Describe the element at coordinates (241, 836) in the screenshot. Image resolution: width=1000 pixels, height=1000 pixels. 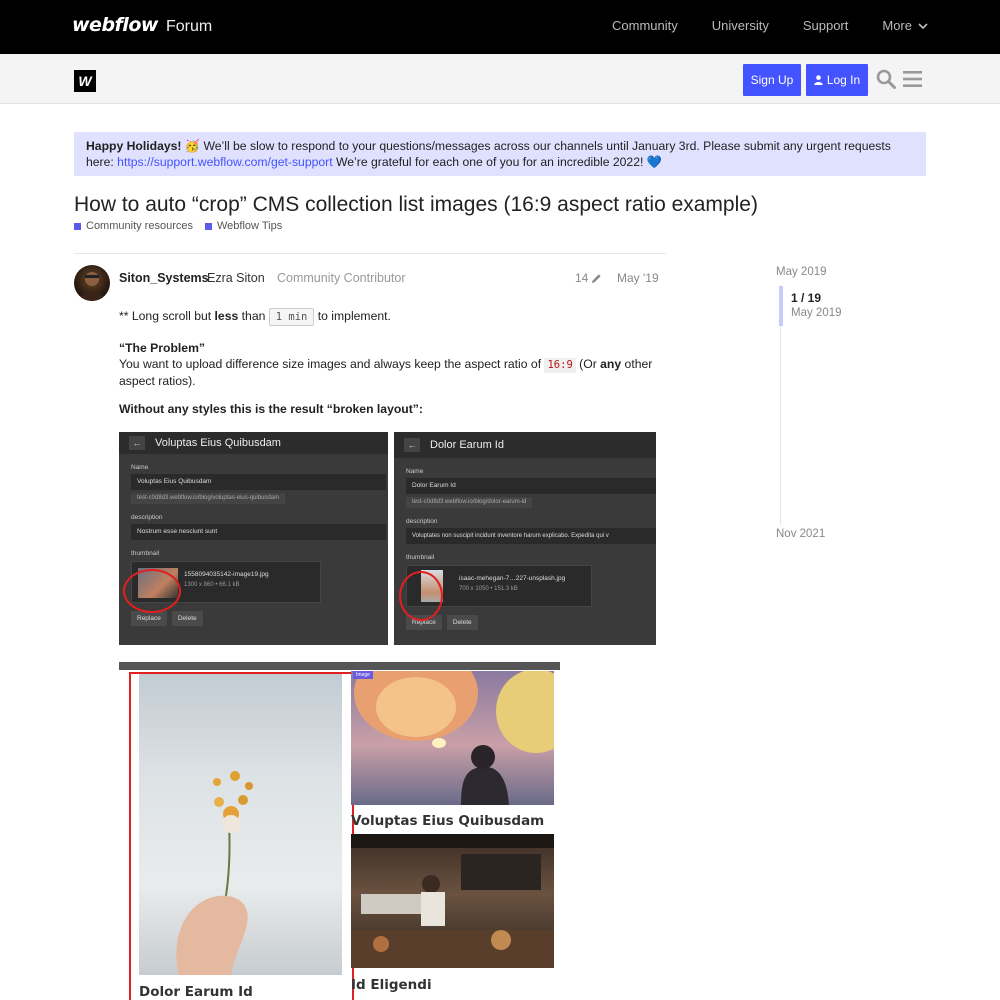
I see `red-outline-box` at that location.